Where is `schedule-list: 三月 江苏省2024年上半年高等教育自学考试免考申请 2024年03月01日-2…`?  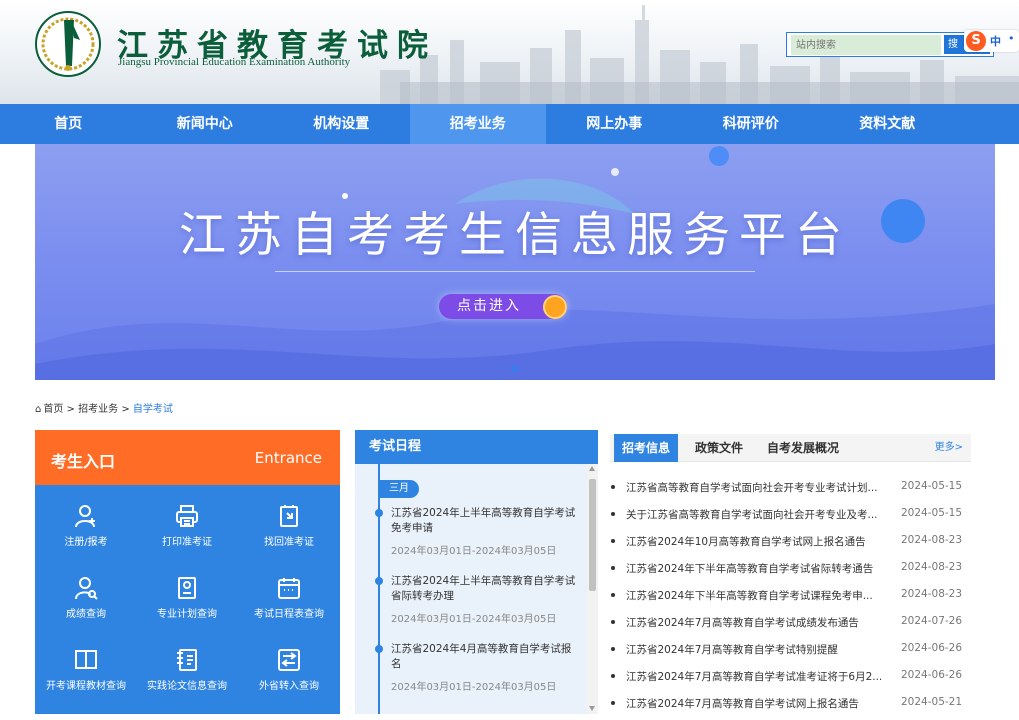
schedule-list: 三月 江苏省2024年上半年高等教育自学考试免考申请 2024年03月01日-2… is located at coordinates (471, 589).